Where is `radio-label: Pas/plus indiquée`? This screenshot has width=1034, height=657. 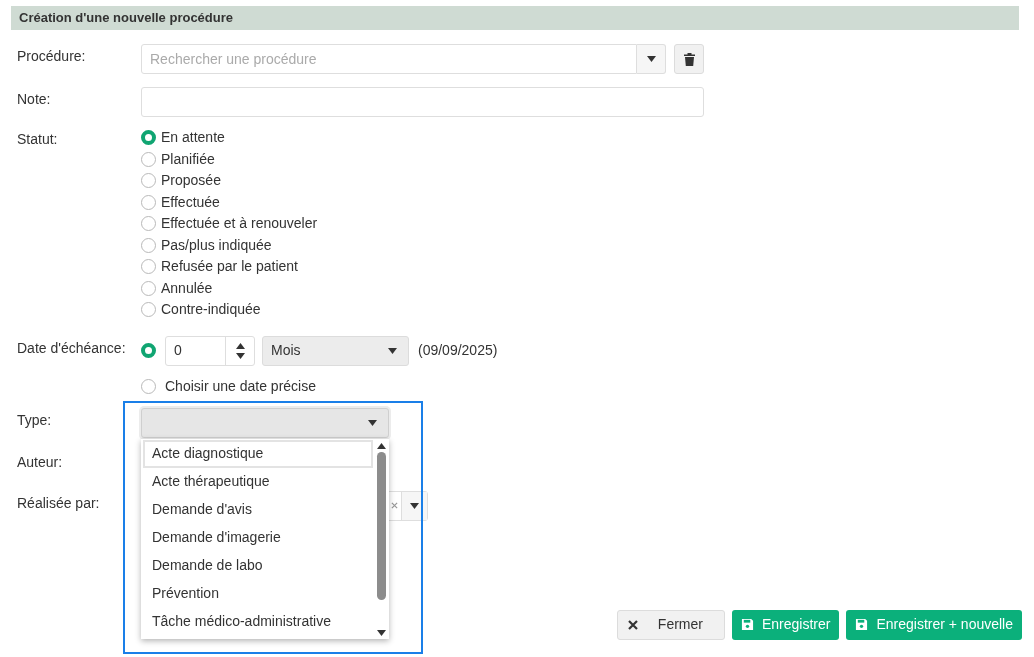 radio-label: Pas/plus indiquée is located at coordinates (216, 245).